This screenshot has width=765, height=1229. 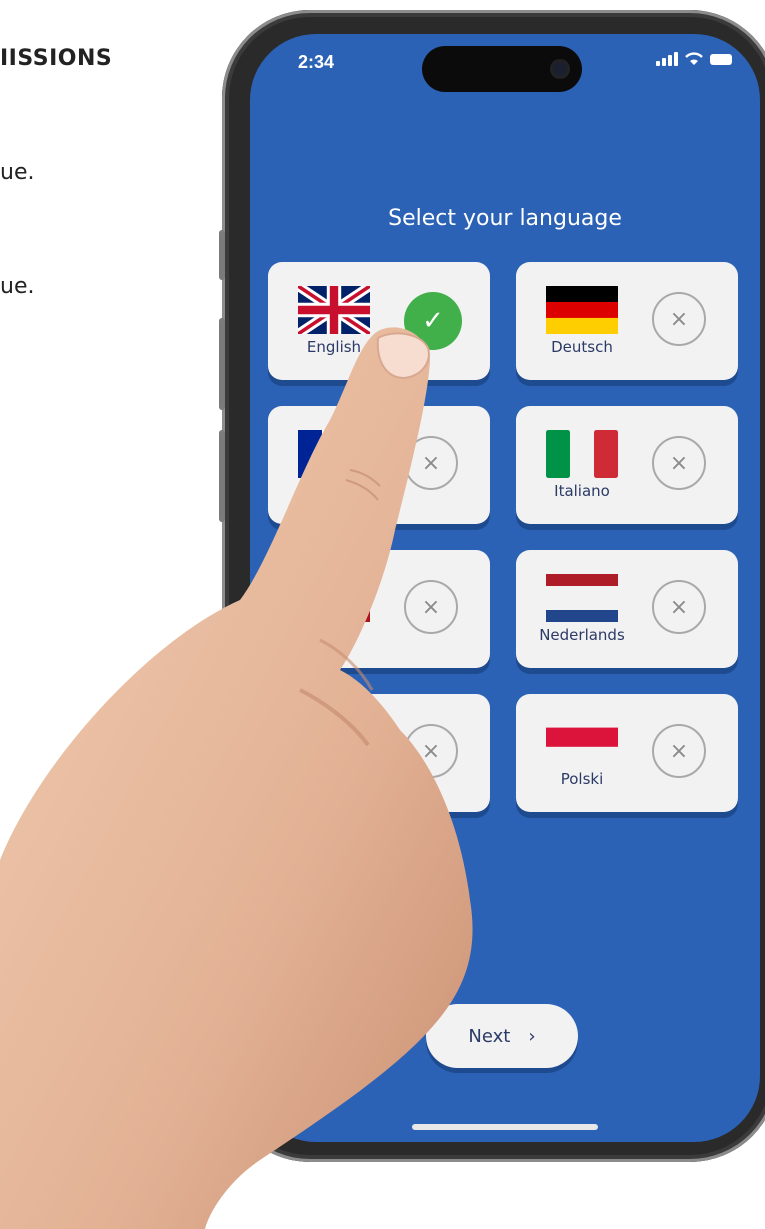 What do you see at coordinates (627, 609) in the screenshot?
I see `language-option-nederlands: Nederlands ×` at bounding box center [627, 609].